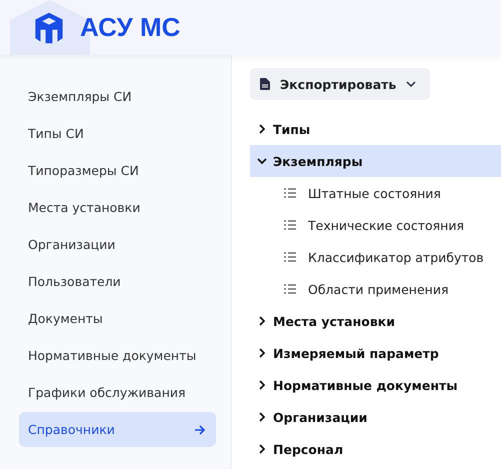  I want to click on caret-icon, so click(411, 84).